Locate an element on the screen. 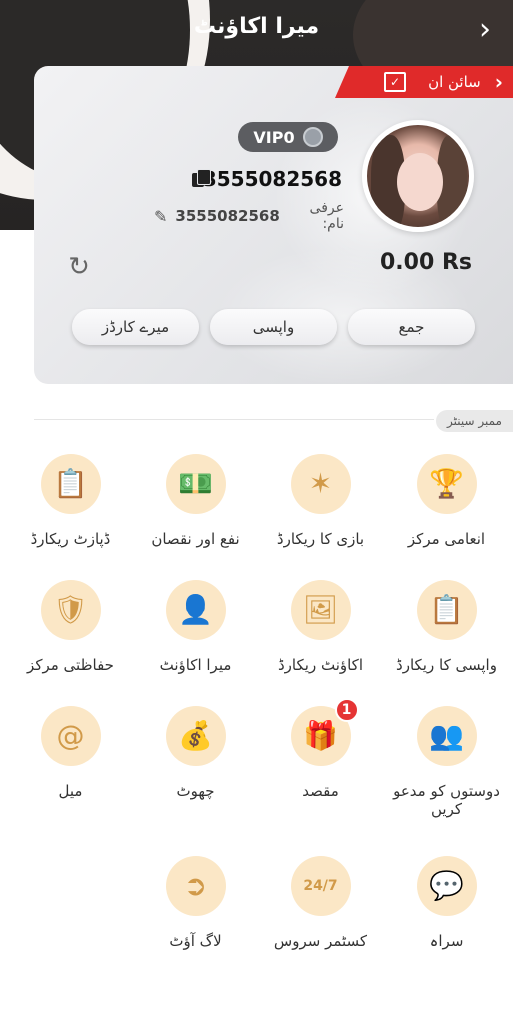 The height and width of the screenshot is (1024, 513). feedback-icon: 💬 is located at coordinates (446, 886).